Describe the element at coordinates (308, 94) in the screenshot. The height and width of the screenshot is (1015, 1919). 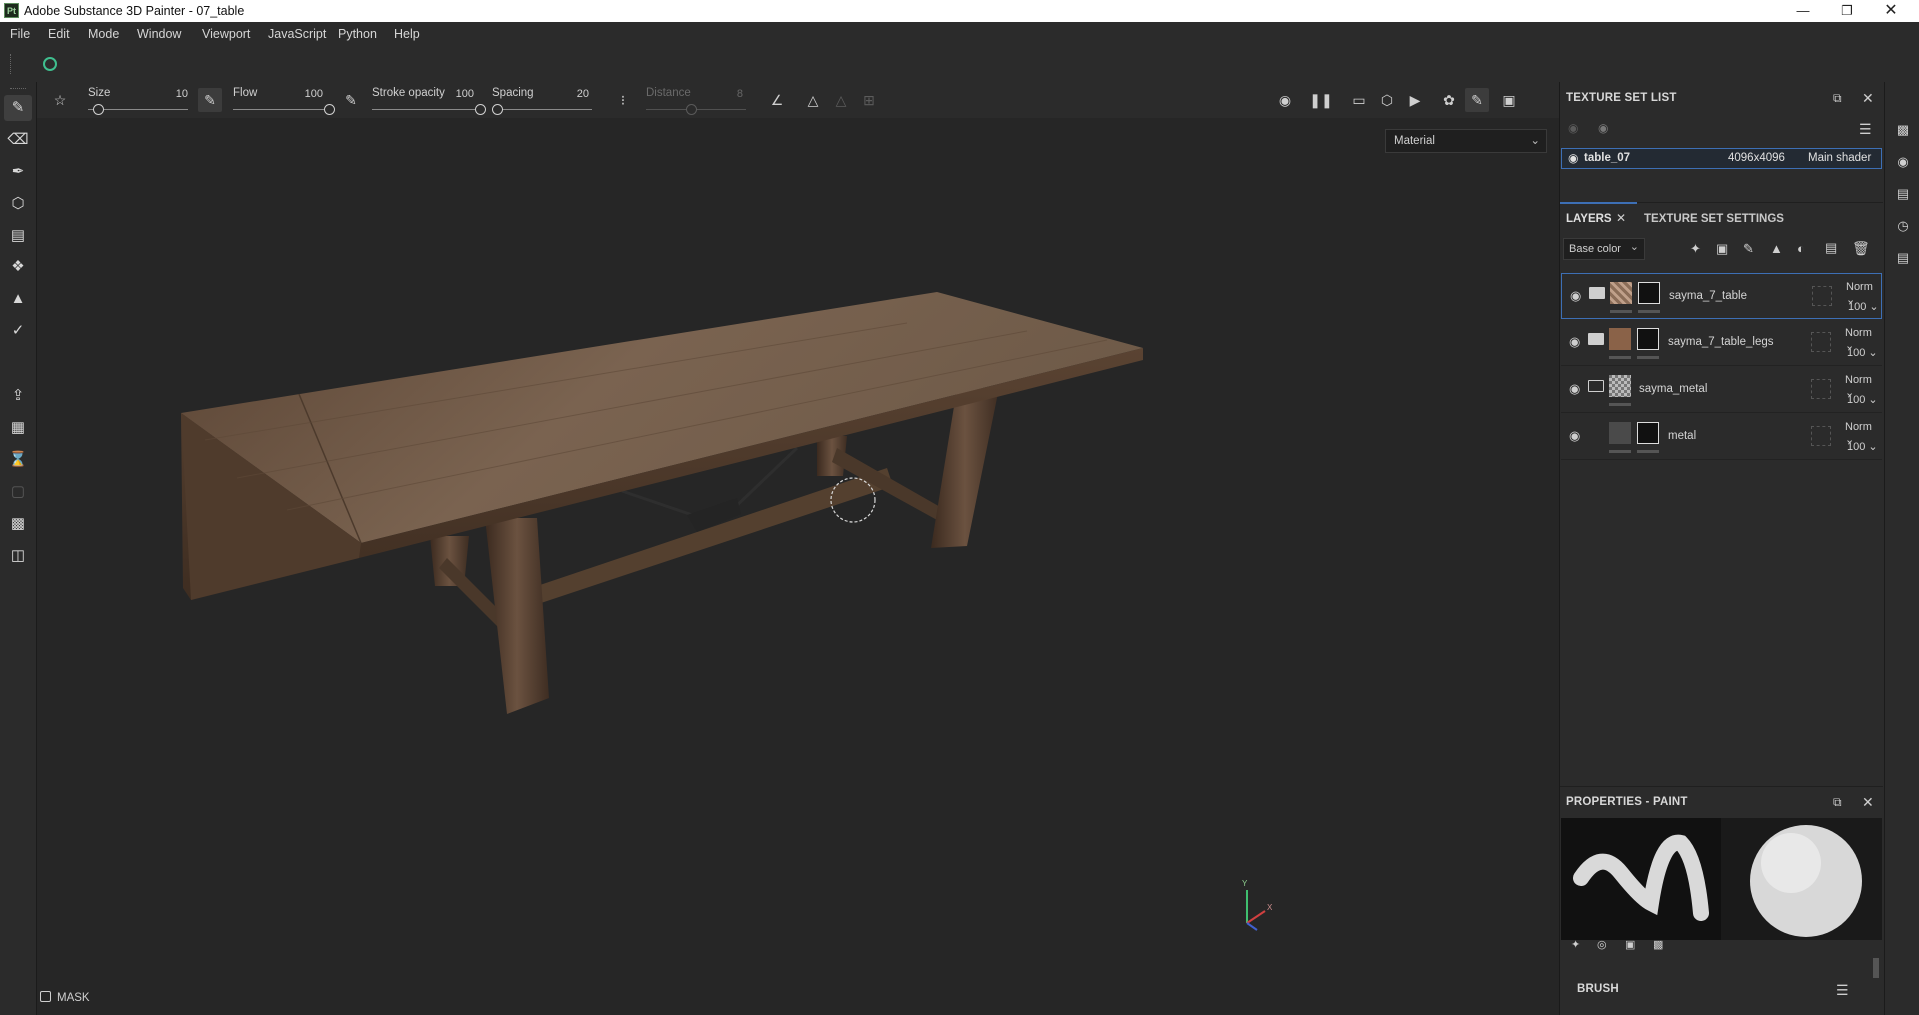
I see `flow-value: 100` at that location.